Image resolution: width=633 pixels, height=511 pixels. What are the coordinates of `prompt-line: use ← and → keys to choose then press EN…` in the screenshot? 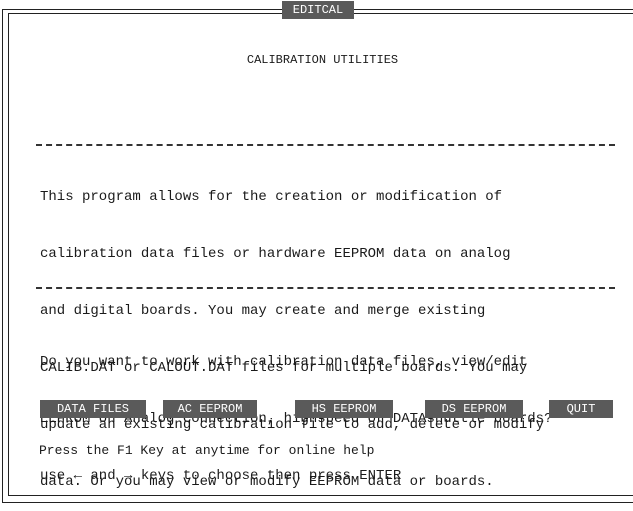 It's located at (221, 476).